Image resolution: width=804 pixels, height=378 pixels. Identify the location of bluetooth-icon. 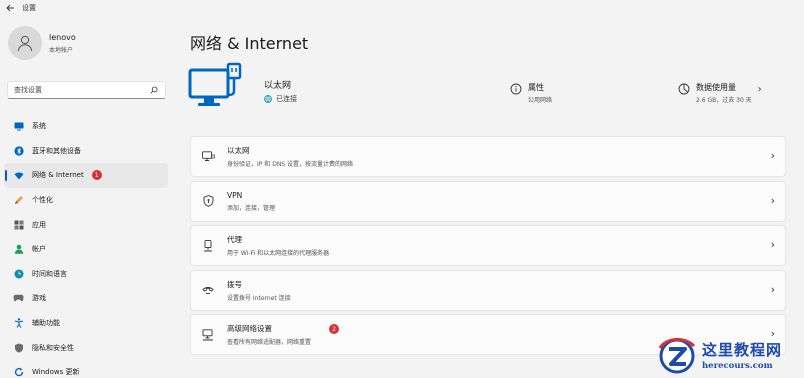
(18, 150).